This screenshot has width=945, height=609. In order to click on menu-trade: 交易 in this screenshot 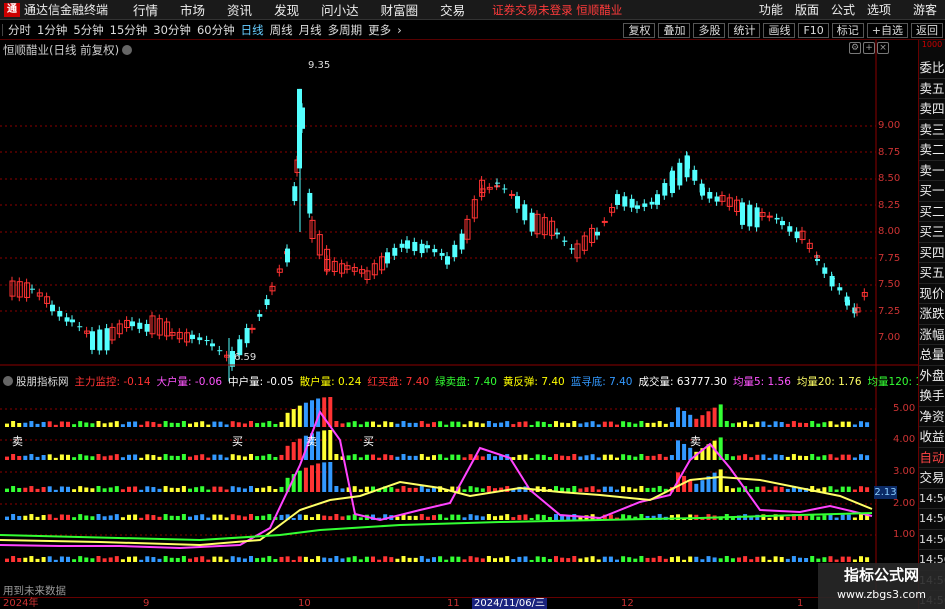, I will do `click(452, 9)`.